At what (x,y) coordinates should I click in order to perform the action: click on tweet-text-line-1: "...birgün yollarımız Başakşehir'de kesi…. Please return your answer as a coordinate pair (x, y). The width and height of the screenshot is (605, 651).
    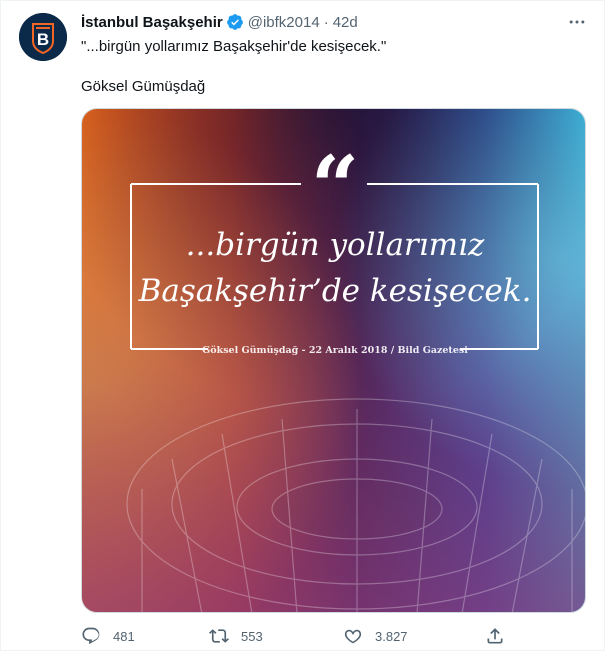
    Looking at the image, I should click on (234, 46).